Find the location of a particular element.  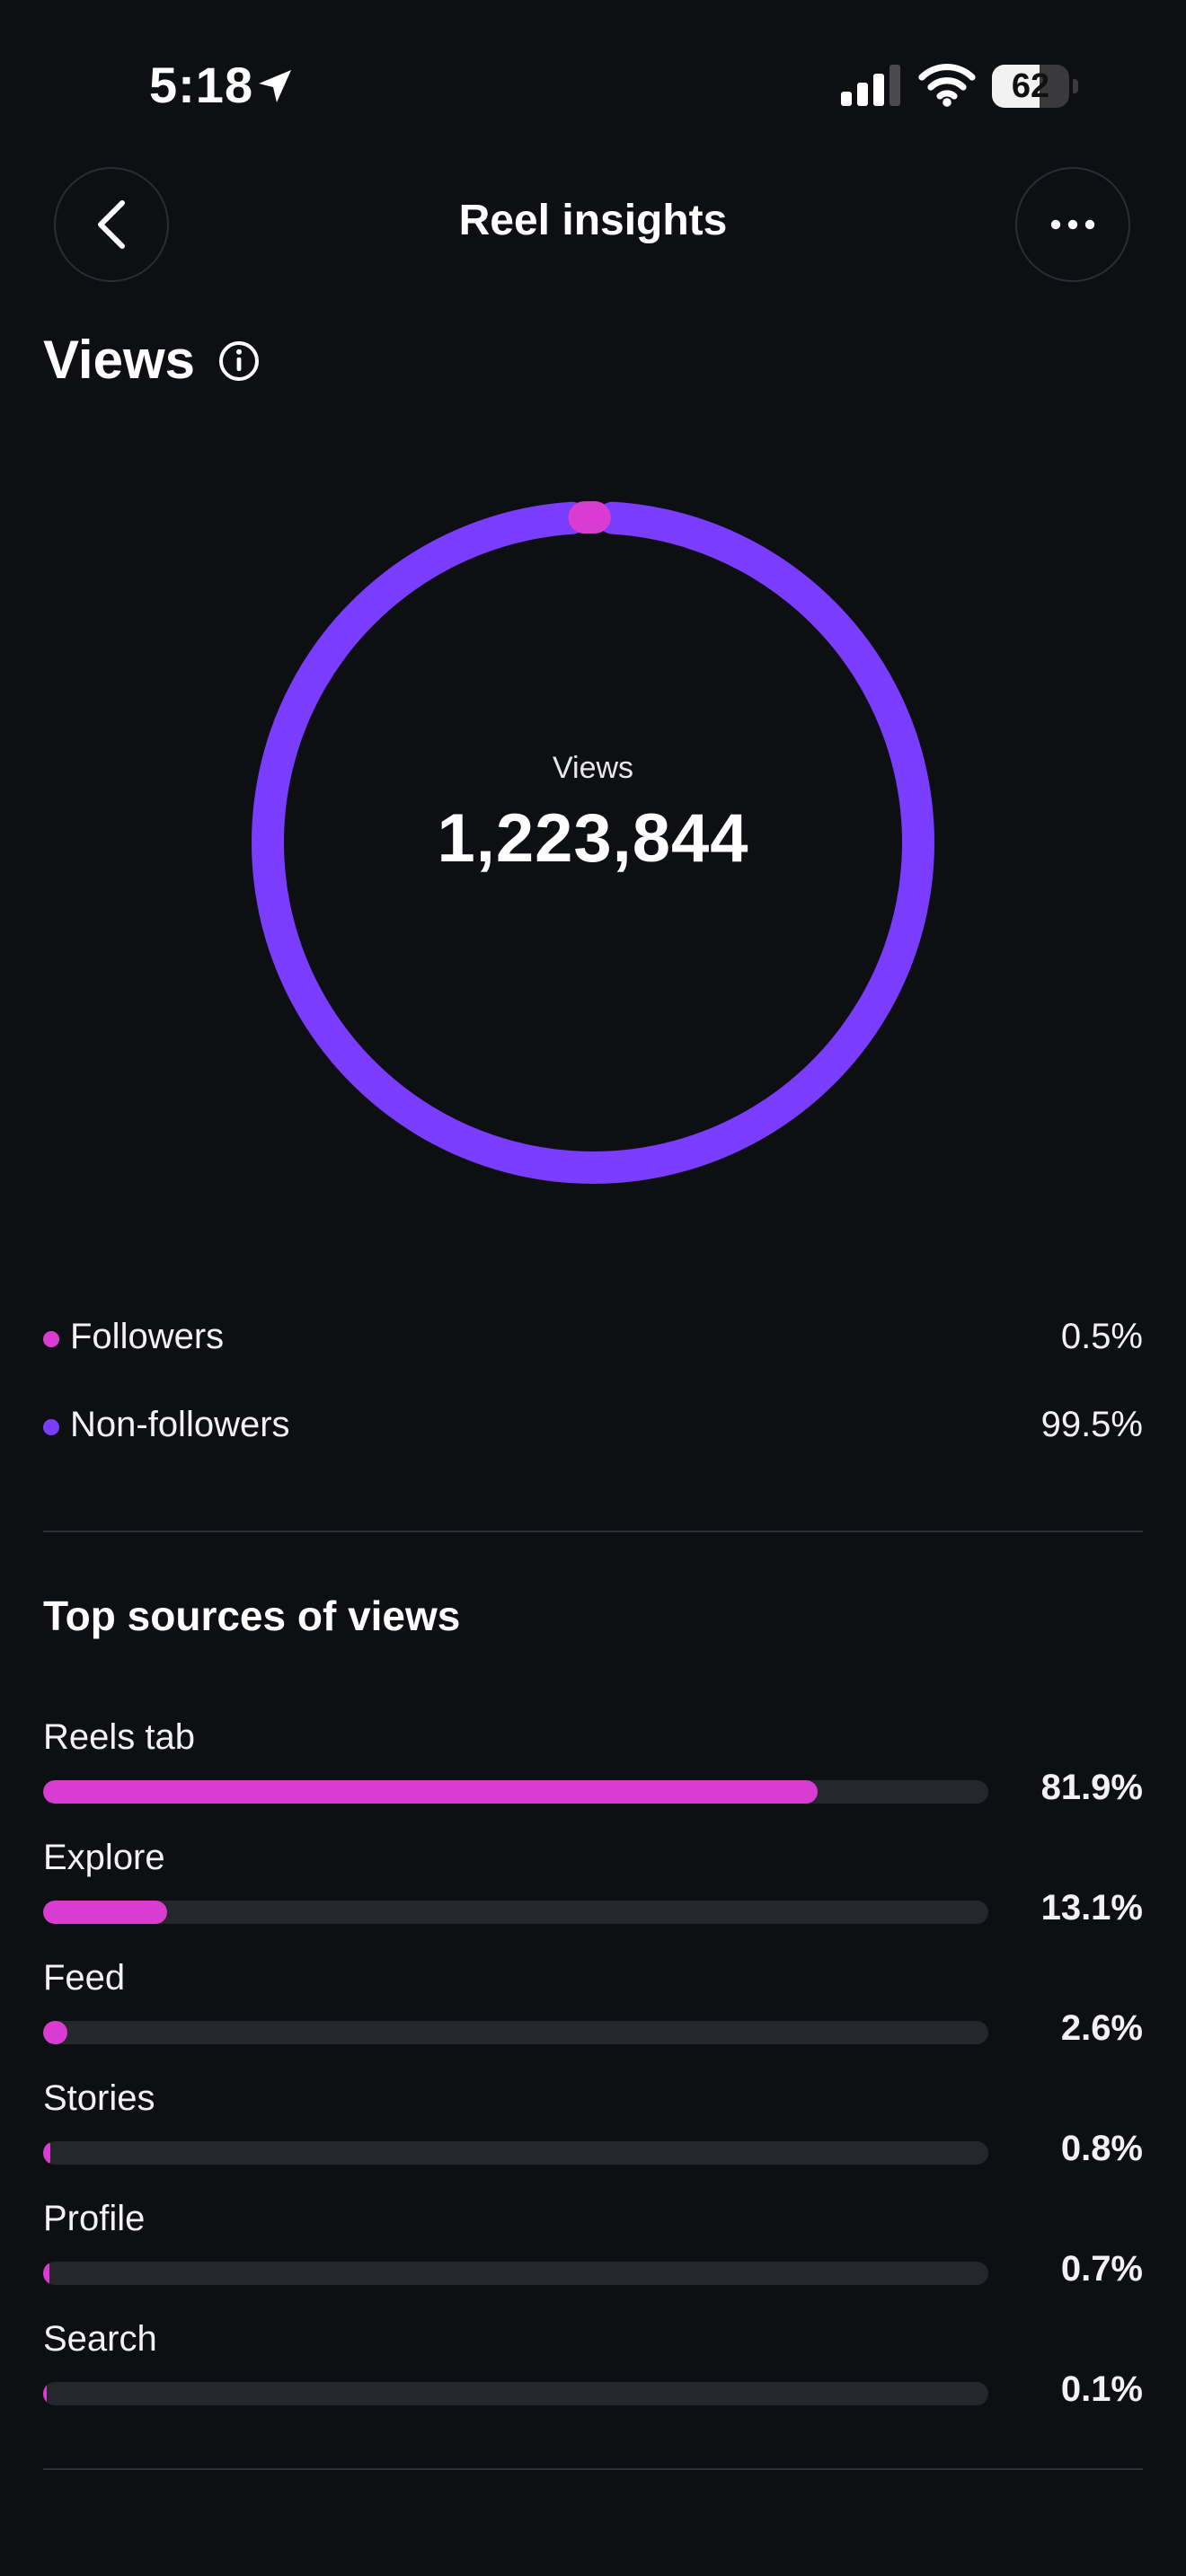

source-row-profile: Profile 0.7% is located at coordinates (593, 2253).